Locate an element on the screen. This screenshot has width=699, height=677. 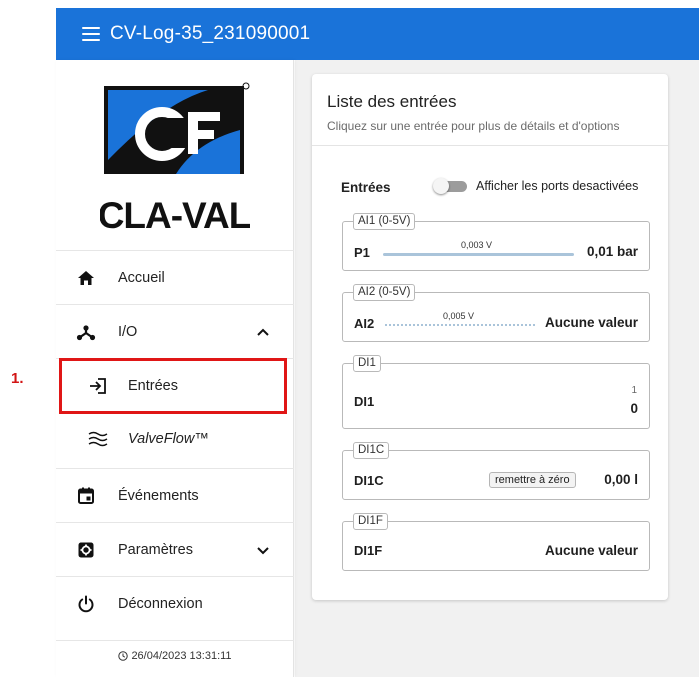
valveflow-icon is located at coordinates (98, 439).